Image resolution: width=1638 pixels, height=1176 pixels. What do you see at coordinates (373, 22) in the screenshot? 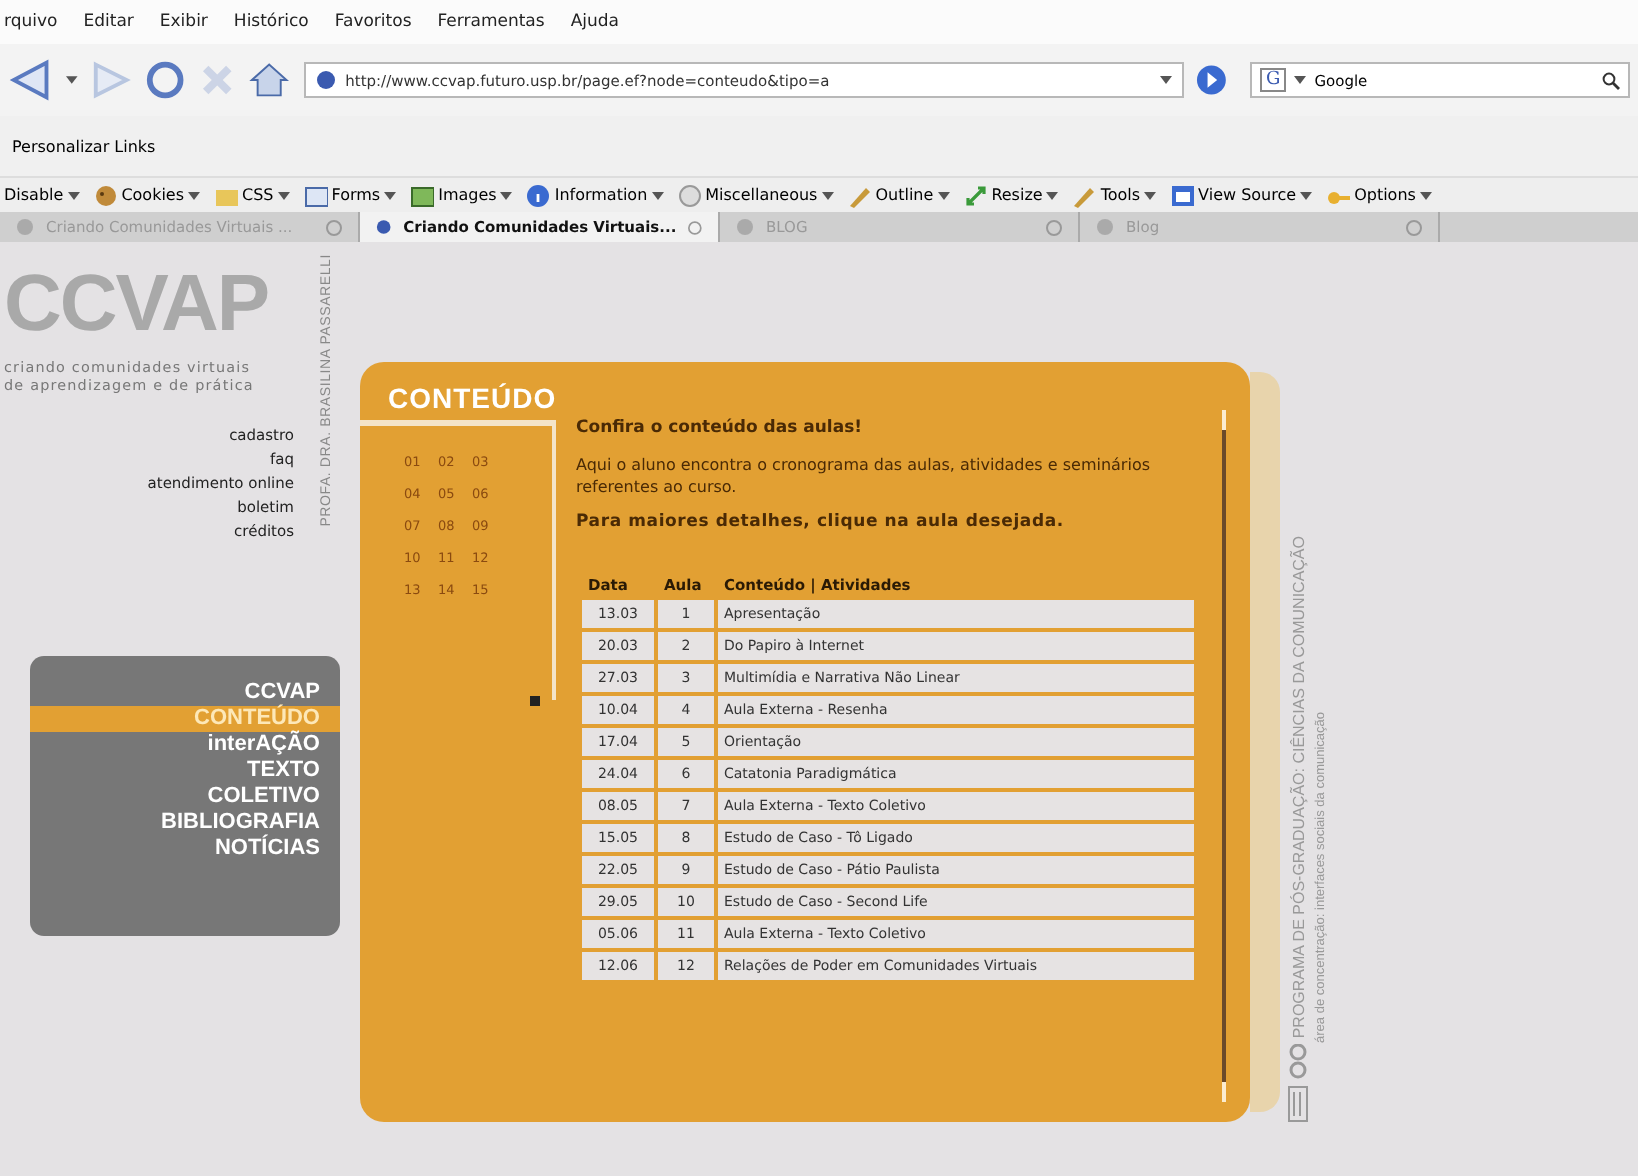
I see `menu-item: Favoritos` at bounding box center [373, 22].